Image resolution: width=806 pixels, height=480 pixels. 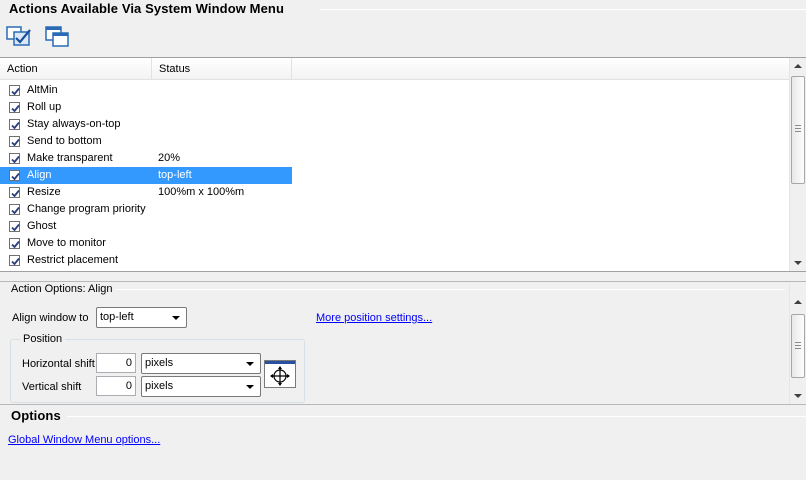 I want to click on list-item: Change program priority, so click(x=146, y=209).